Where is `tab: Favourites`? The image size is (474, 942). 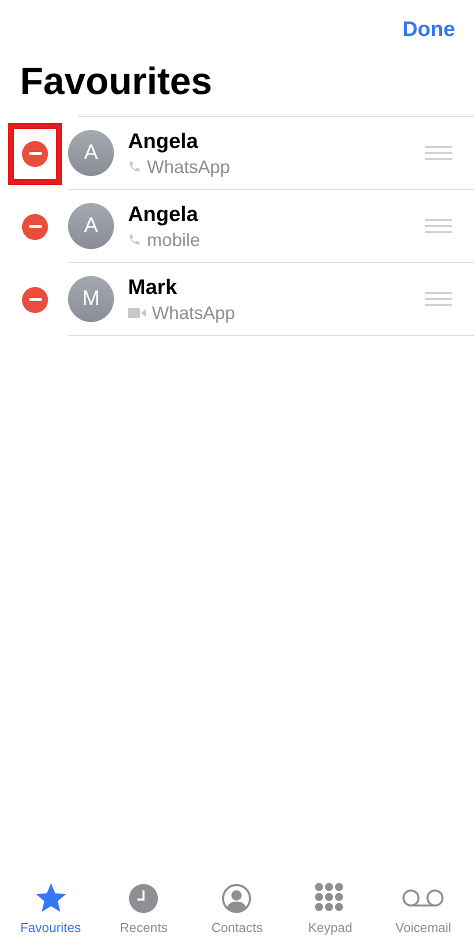 tab: Favourites is located at coordinates (51, 910).